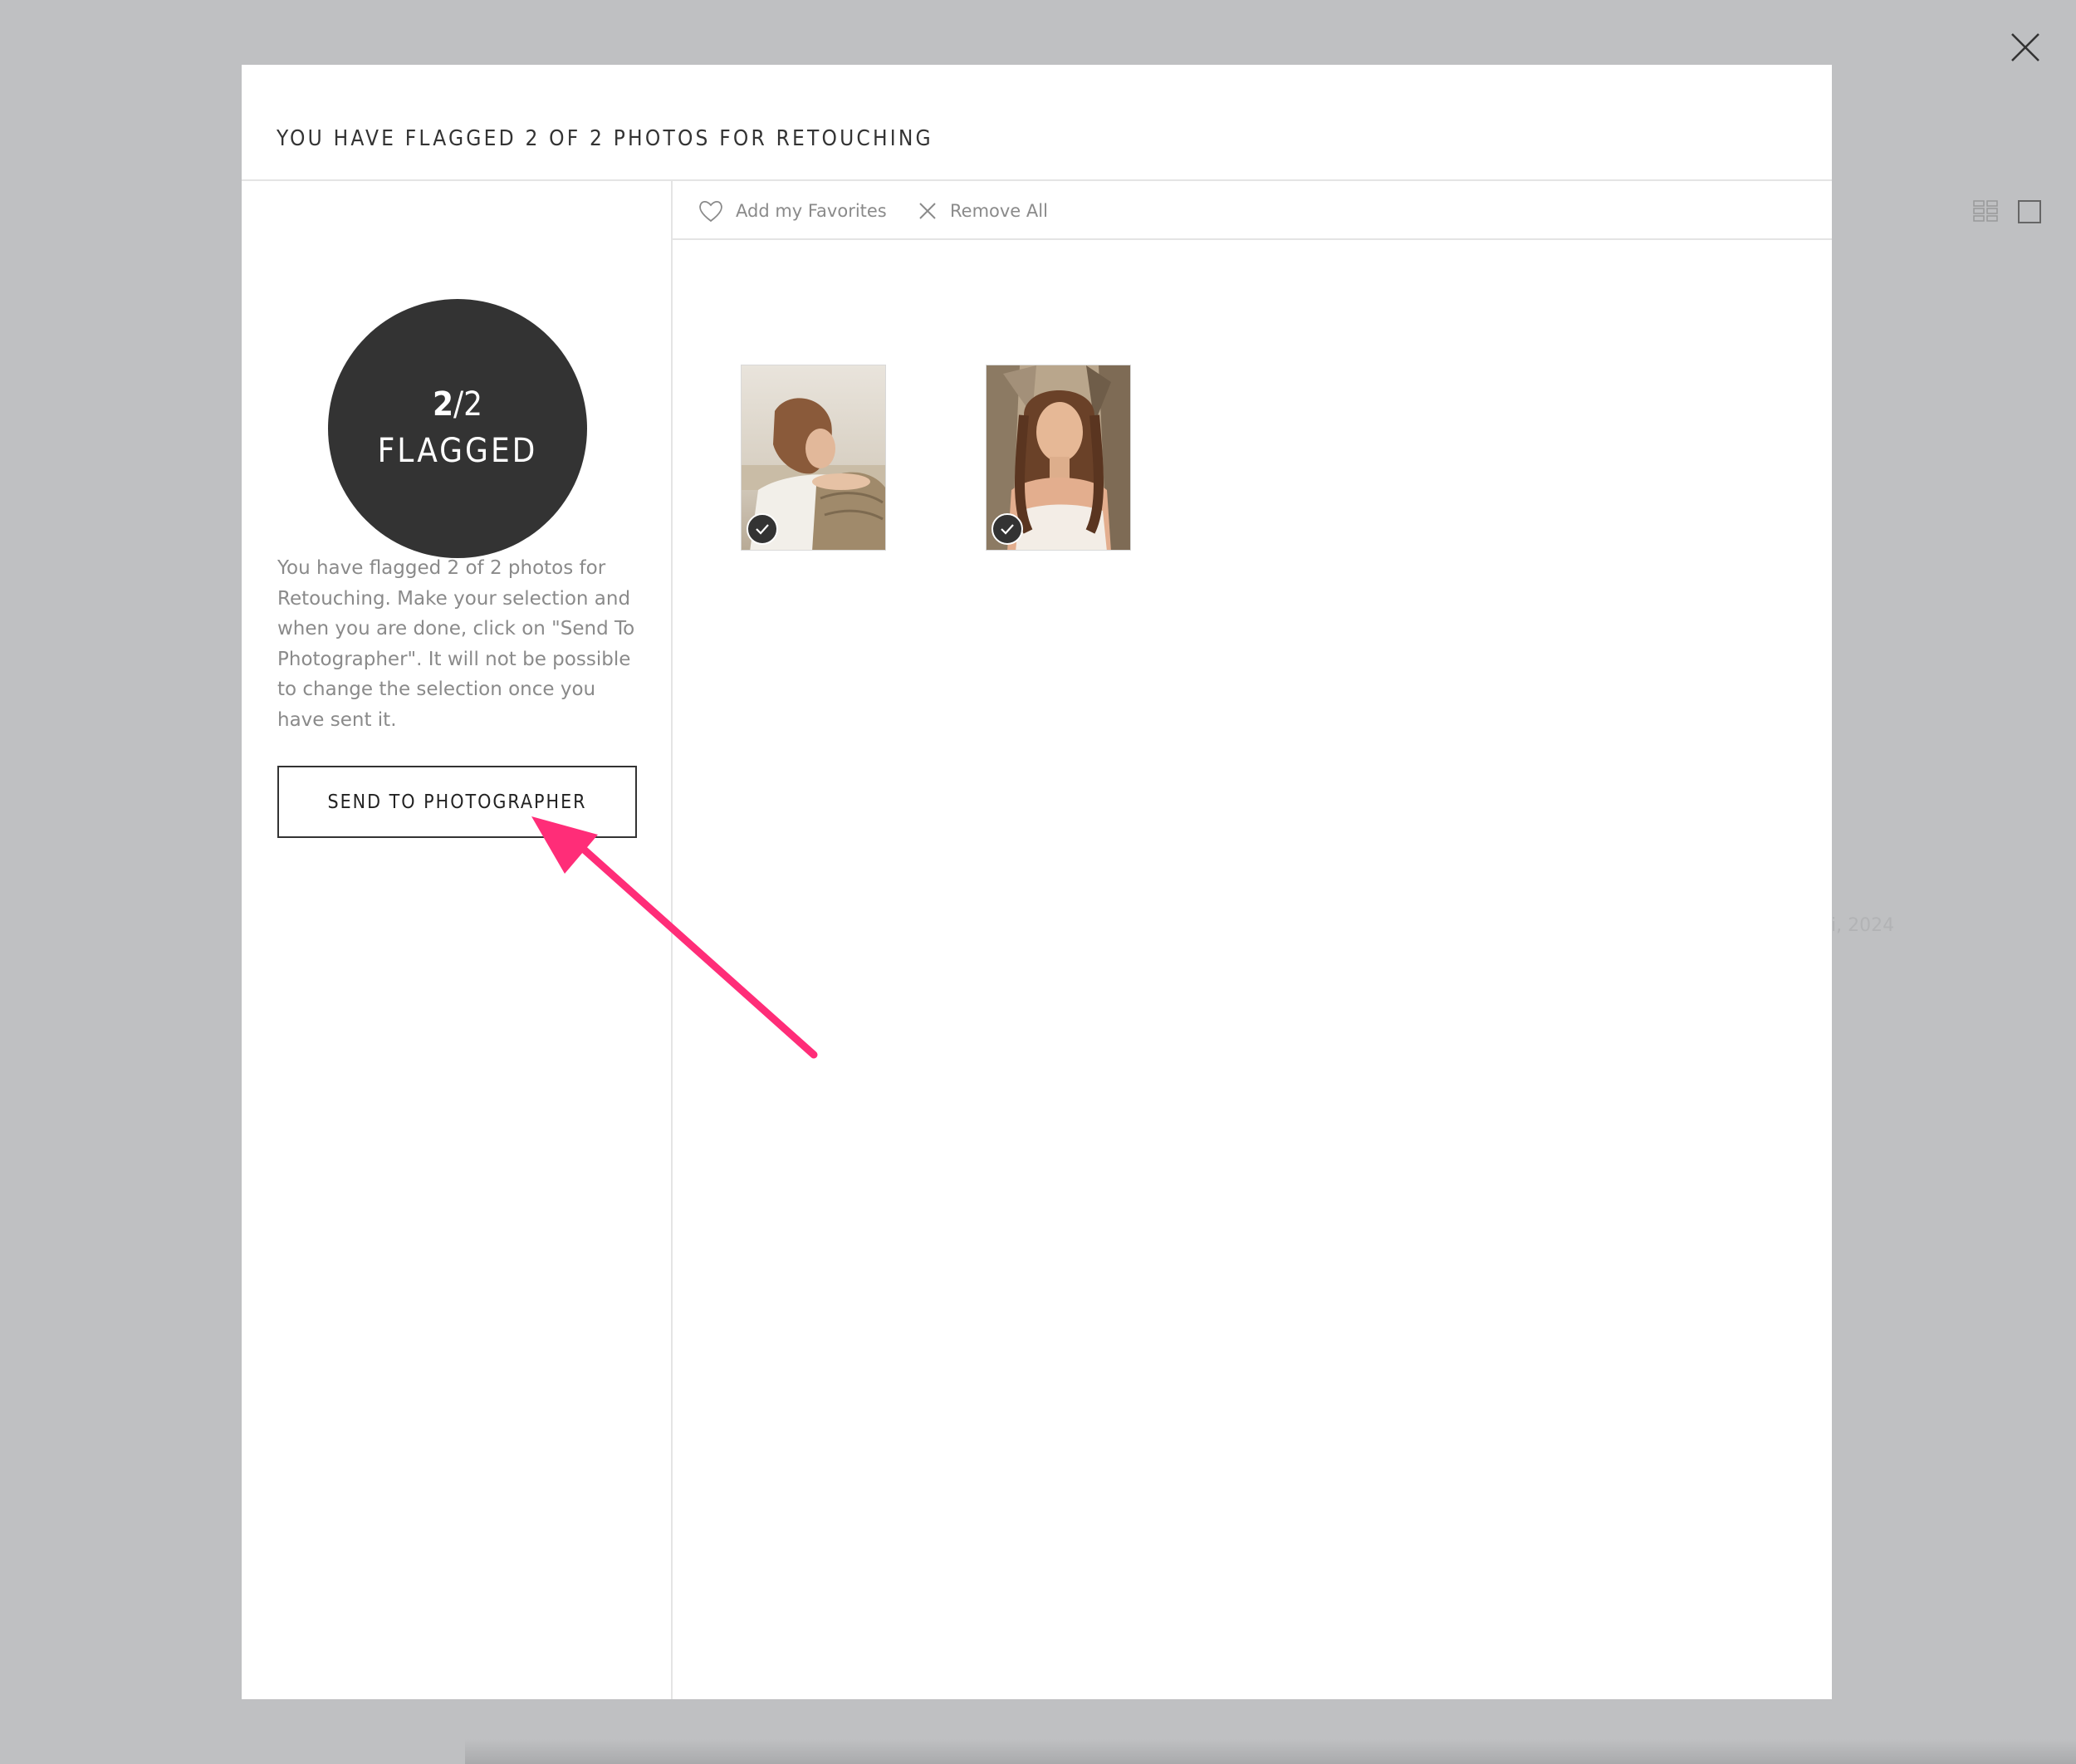  Describe the element at coordinates (457, 802) in the screenshot. I see `send-to-photographer-button: SEND TO PHOTOGRAPHER` at that location.